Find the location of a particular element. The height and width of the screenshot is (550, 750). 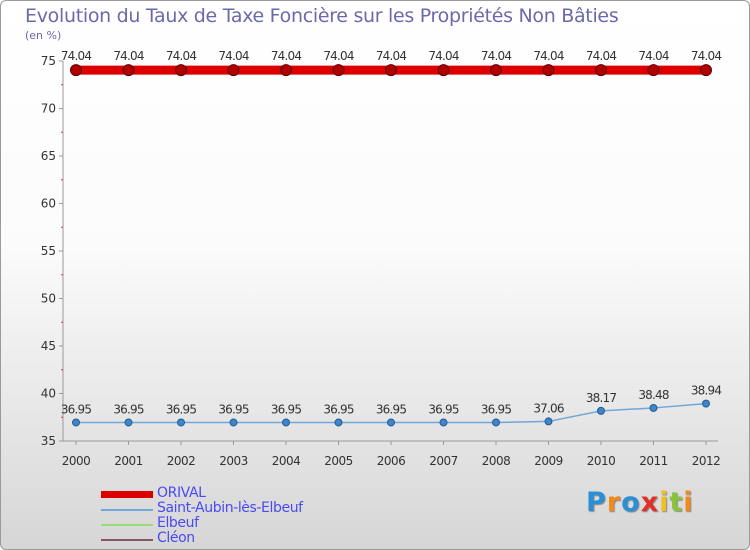

y-tick-label: 65 is located at coordinates (48, 156).